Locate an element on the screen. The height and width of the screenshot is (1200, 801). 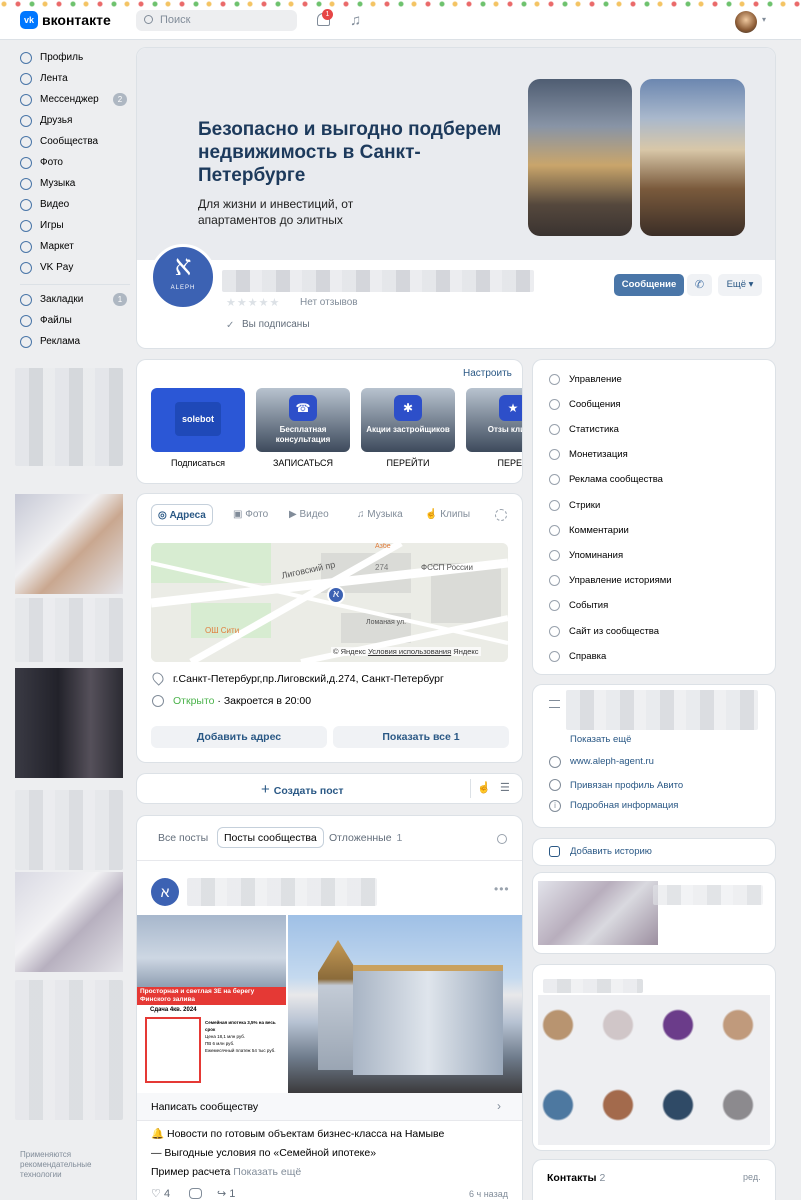
post-author-blurred is located at coordinates (282, 892).